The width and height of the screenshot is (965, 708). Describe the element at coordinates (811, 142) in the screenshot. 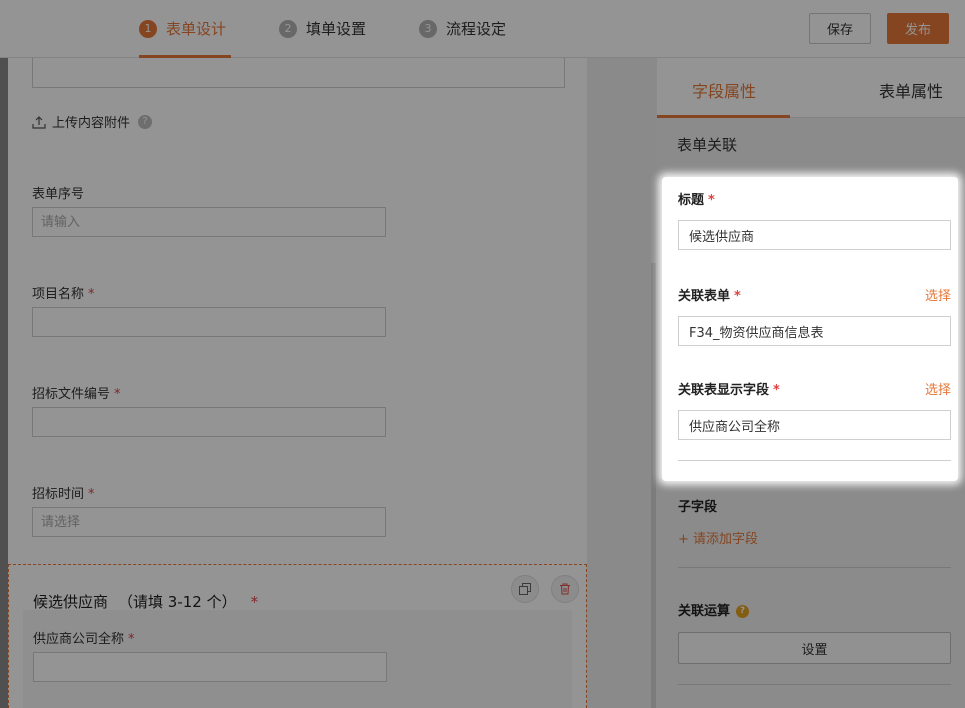

I see `section-form-association: 表单关联` at that location.